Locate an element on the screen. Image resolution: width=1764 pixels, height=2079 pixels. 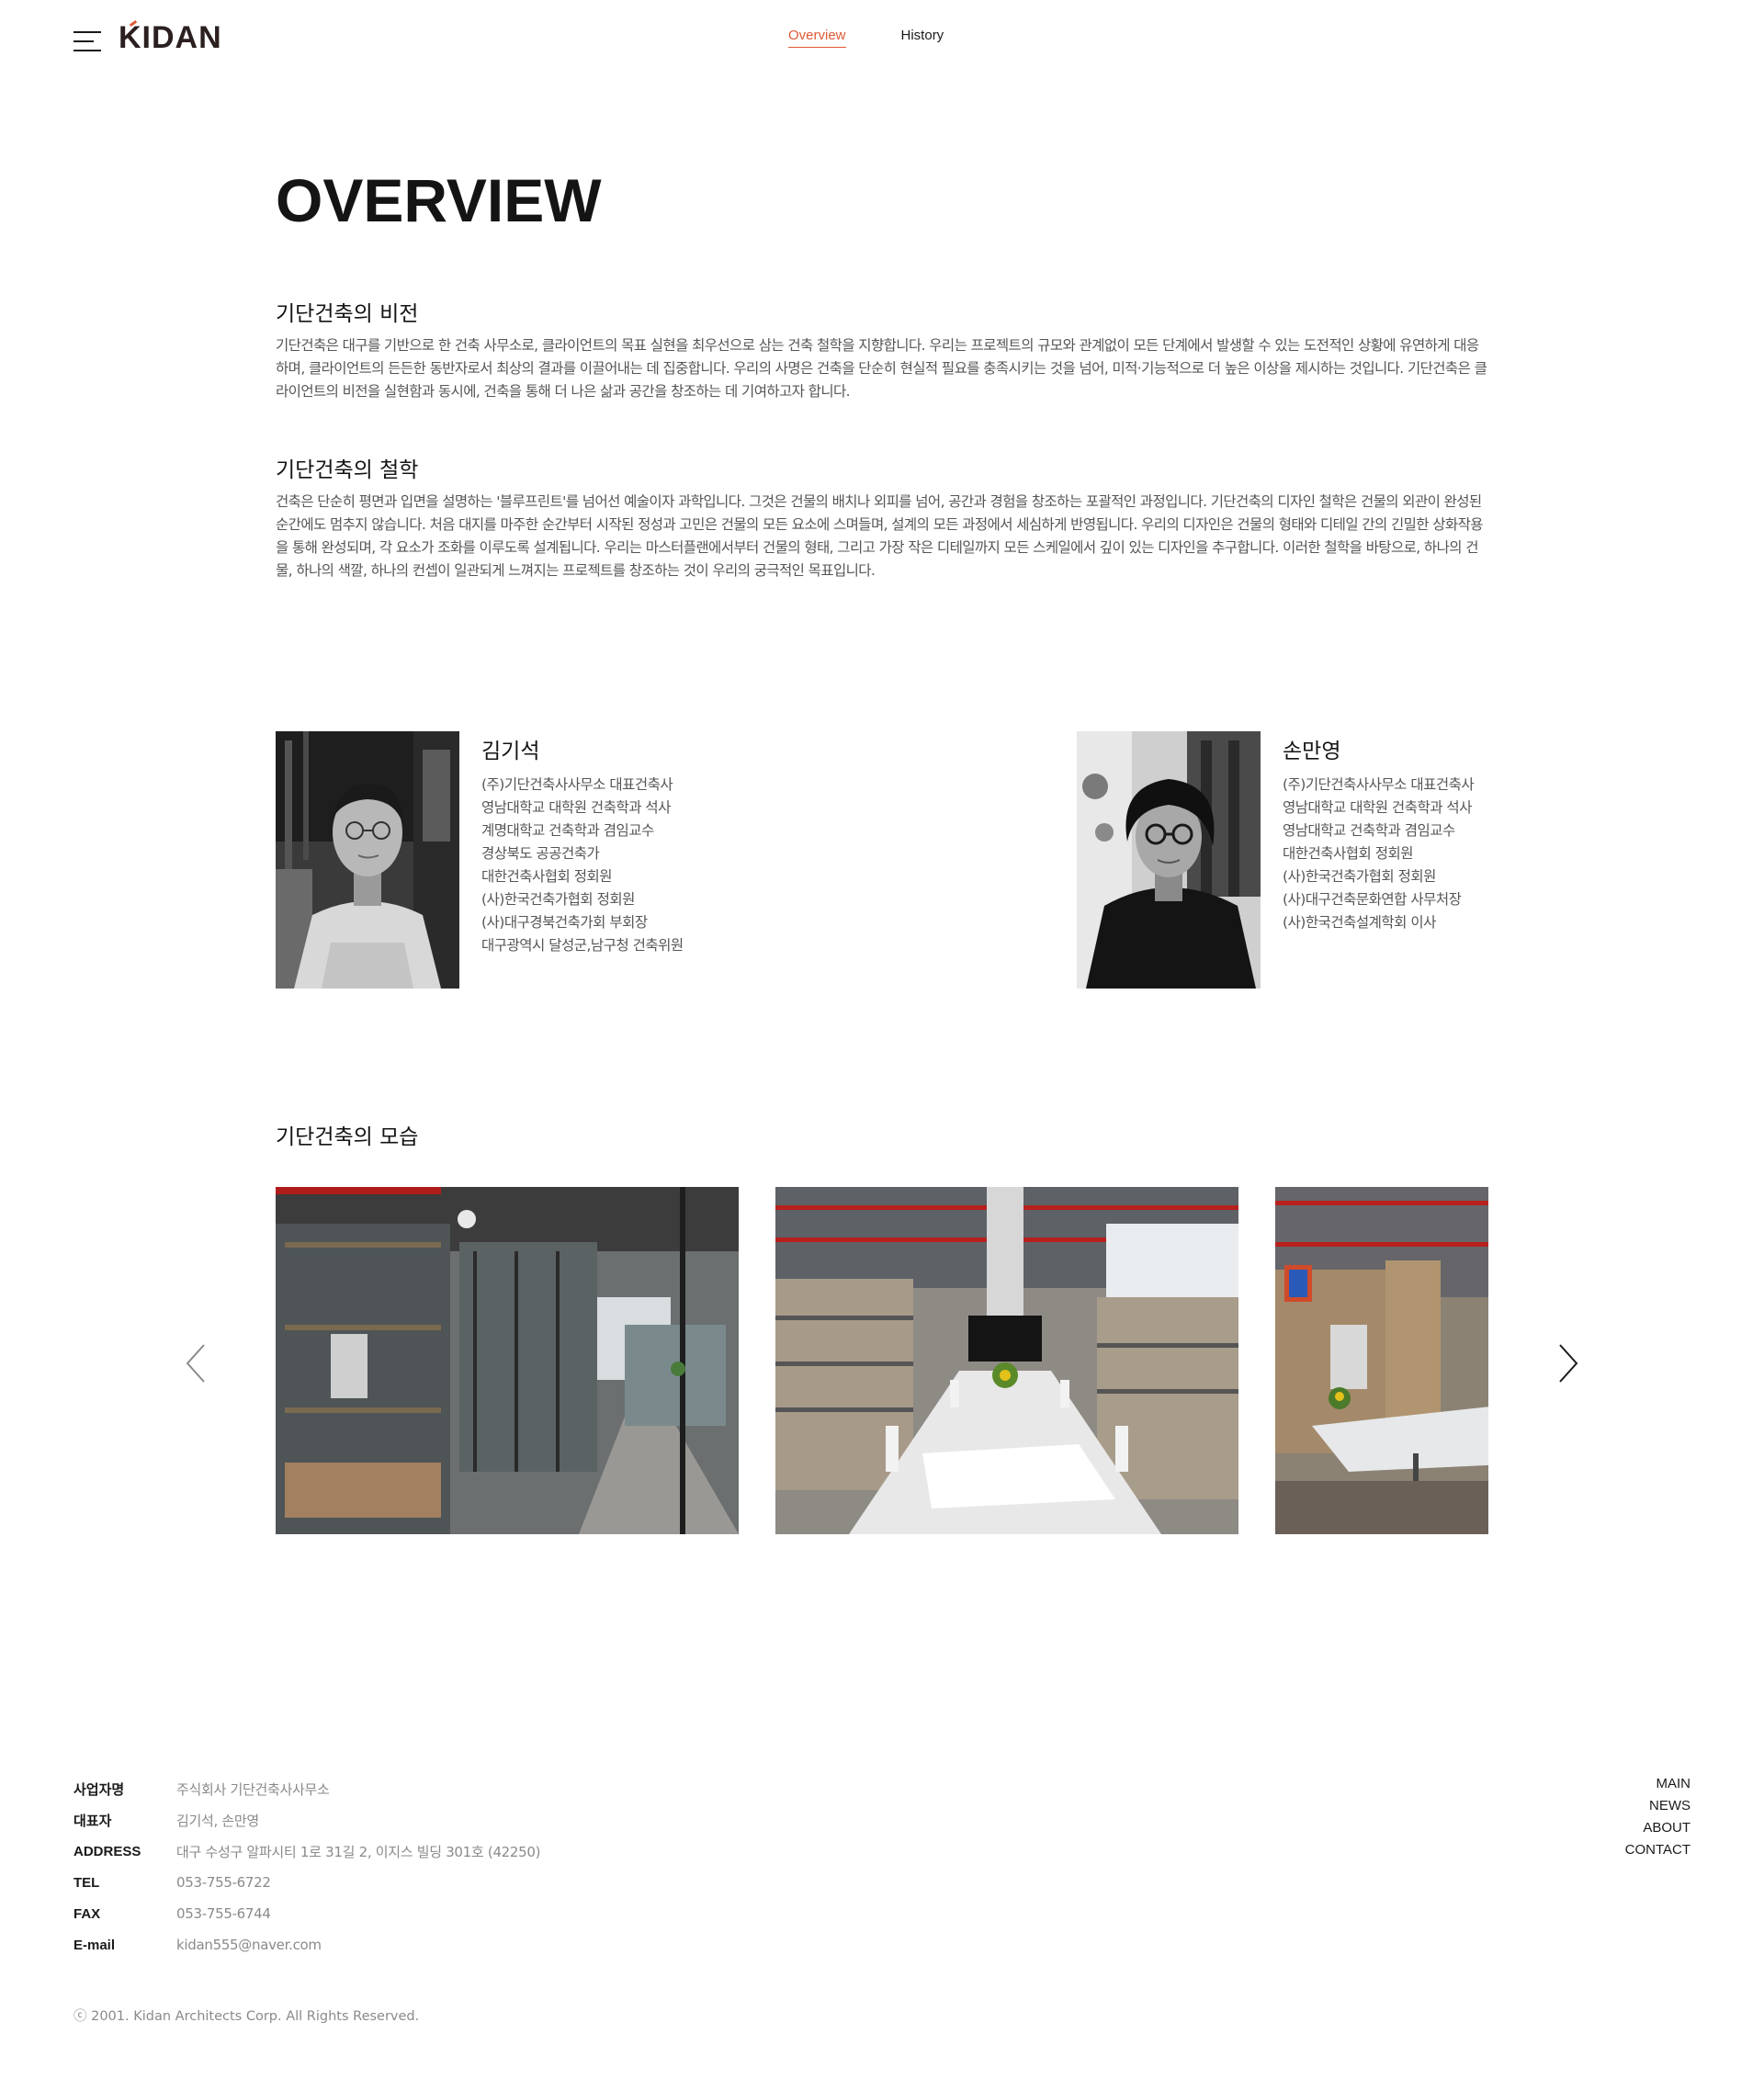
credential-item: 경상북도 공공건축가 is located at coordinates (540, 853).